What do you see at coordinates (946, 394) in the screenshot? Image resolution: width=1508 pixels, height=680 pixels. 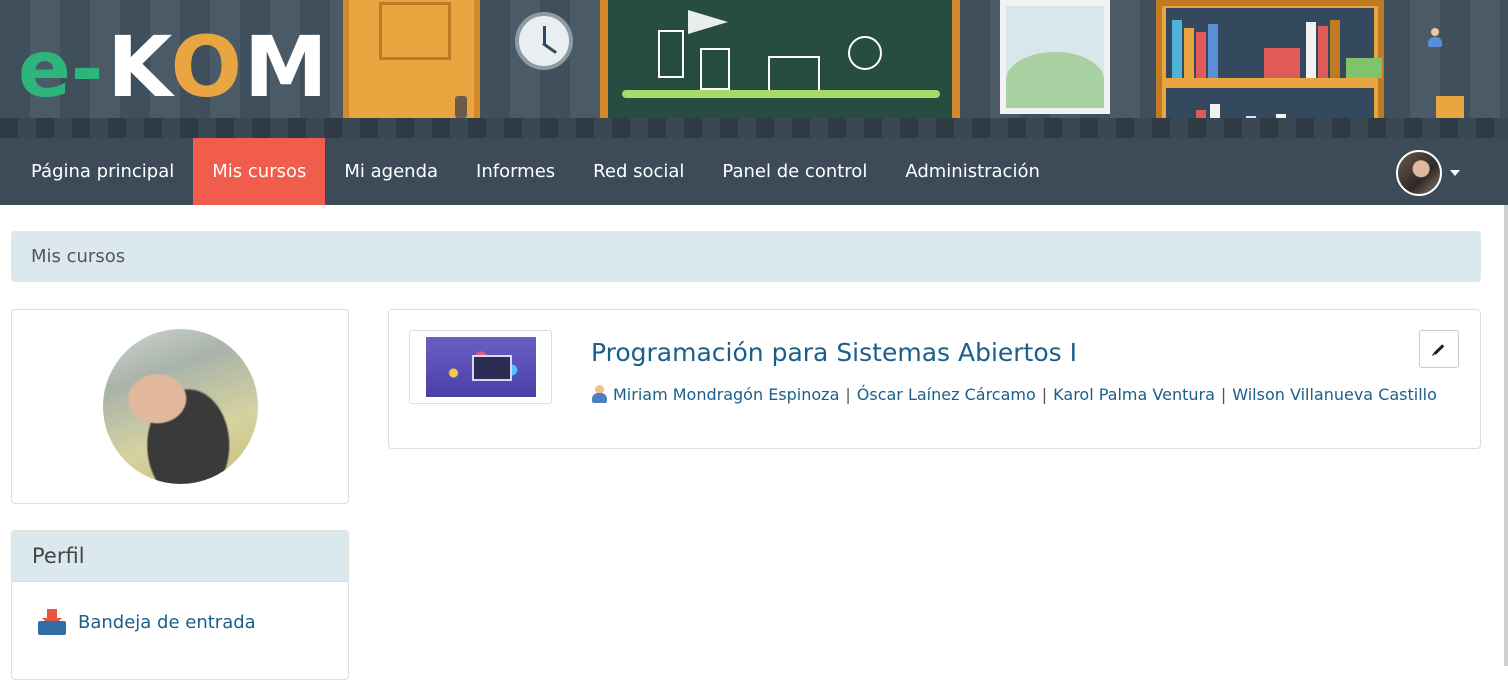 I see `teacher-link: Óscar Laínez Cárcamo` at bounding box center [946, 394].